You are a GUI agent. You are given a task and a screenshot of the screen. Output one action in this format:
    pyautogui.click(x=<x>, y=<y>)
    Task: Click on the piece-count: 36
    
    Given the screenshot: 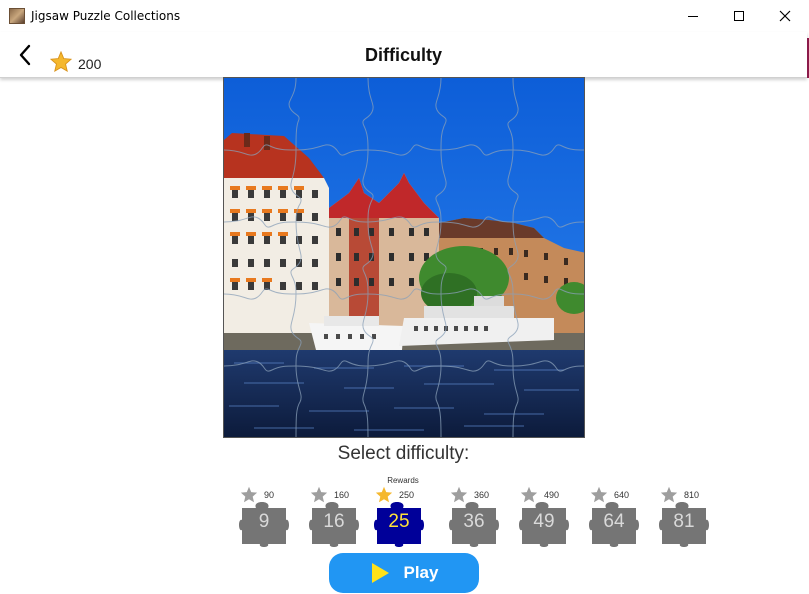 What is the action you would take?
    pyautogui.click(x=474, y=521)
    